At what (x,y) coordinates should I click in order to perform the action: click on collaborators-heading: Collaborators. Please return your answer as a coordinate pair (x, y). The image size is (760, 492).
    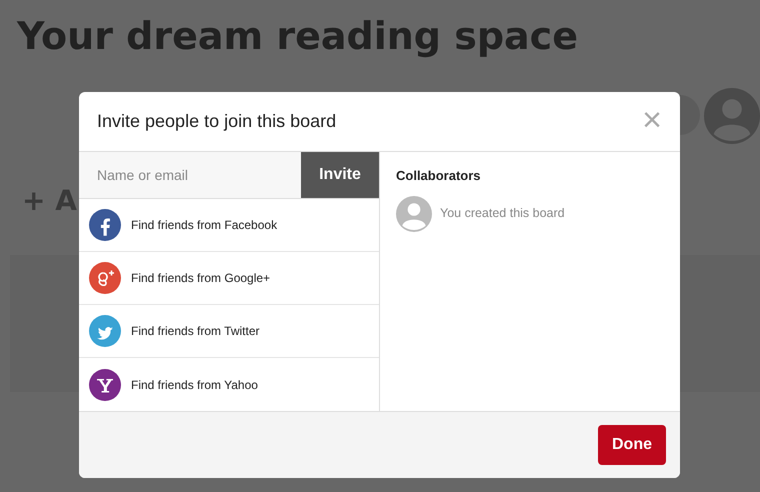
    Looking at the image, I should click on (439, 176).